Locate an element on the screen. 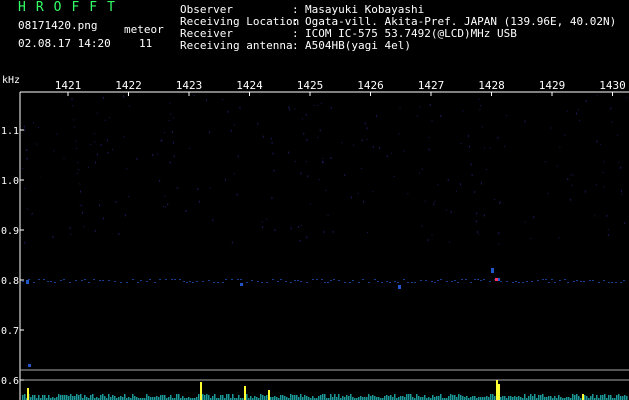 The width and height of the screenshot is (629, 400). x-tick-label: 1421 is located at coordinates (68, 85).